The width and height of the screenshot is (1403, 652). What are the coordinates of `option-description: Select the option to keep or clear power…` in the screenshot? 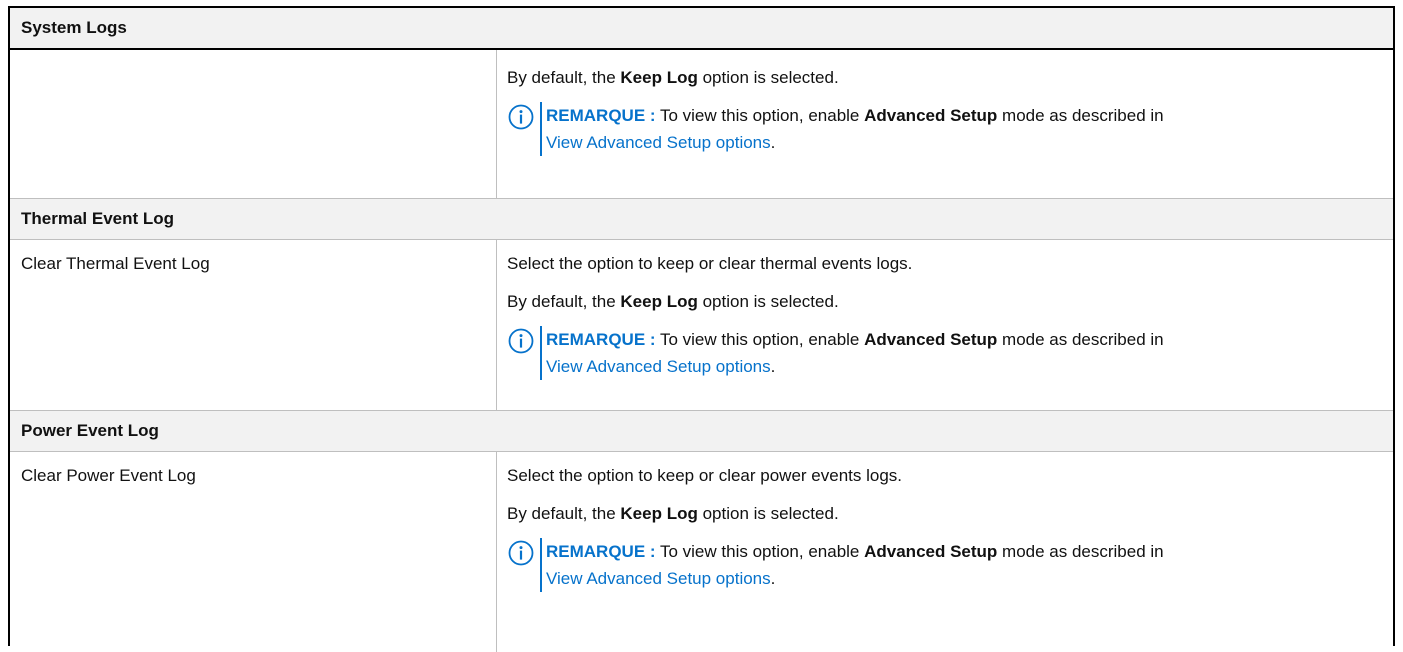 It's located at (705, 475).